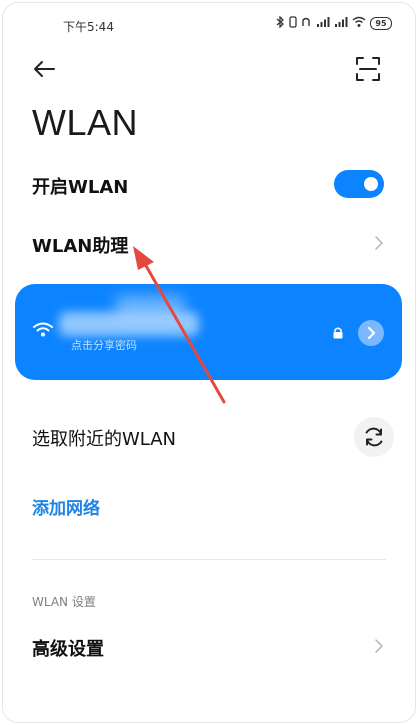  What do you see at coordinates (43, 329) in the screenshot?
I see `wifi-icon` at bounding box center [43, 329].